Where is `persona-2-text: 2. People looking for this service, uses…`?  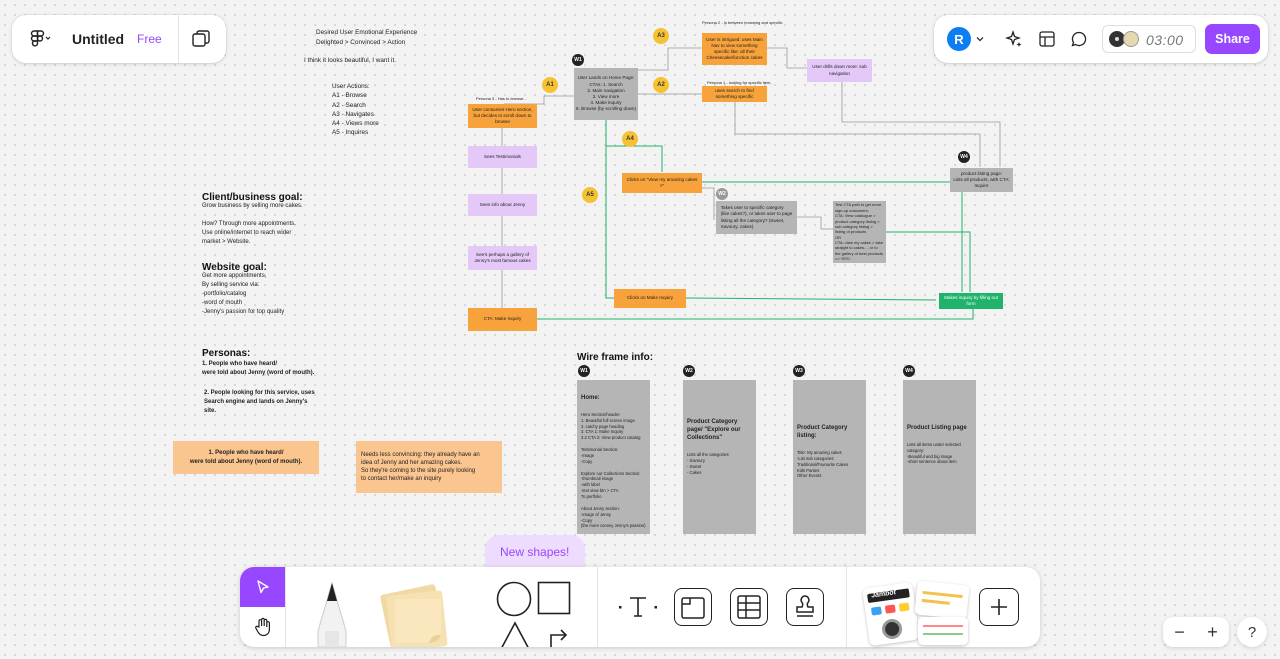
persona-2-text: 2. People looking for this service, uses… is located at coordinates (259, 402).